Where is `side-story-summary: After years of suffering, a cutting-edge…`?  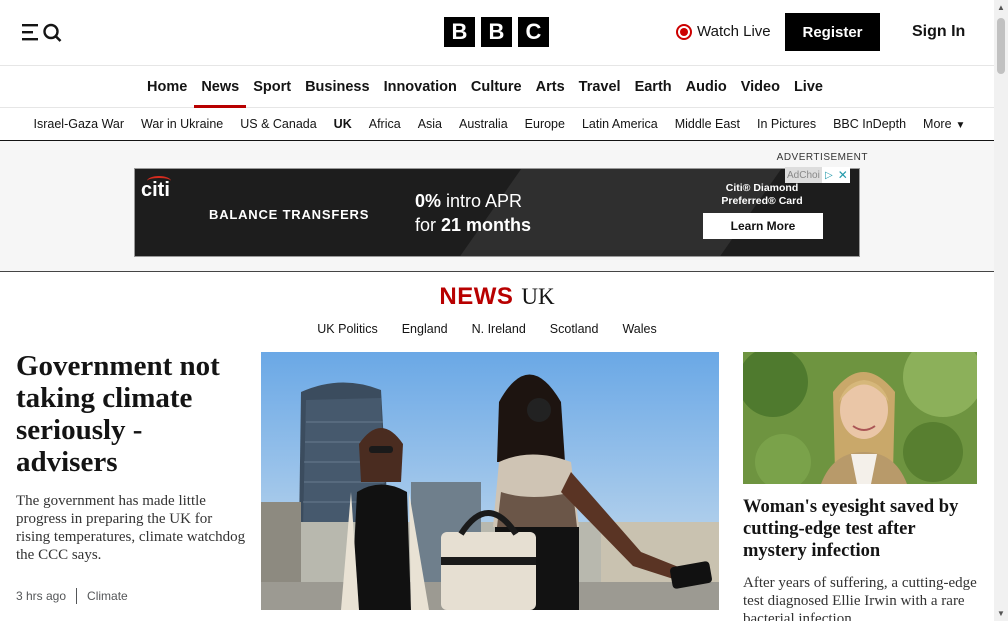 side-story-summary: After years of suffering, a cutting-edge… is located at coordinates (860, 598).